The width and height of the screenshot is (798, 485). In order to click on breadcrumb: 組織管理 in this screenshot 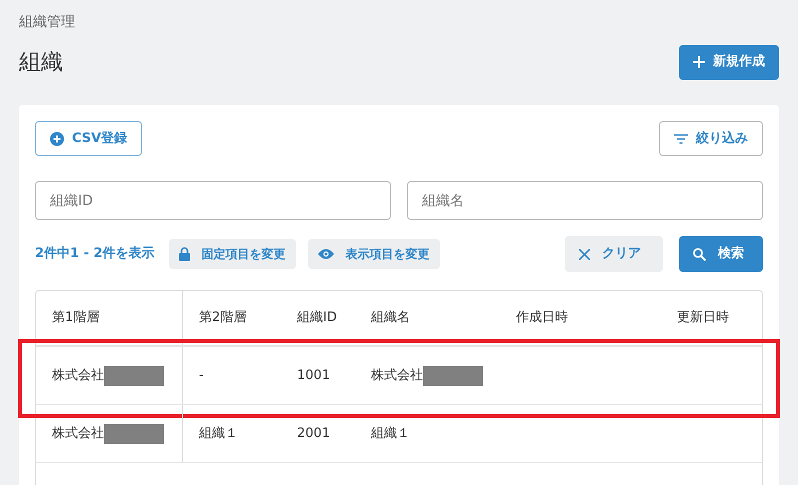, I will do `click(47, 22)`.